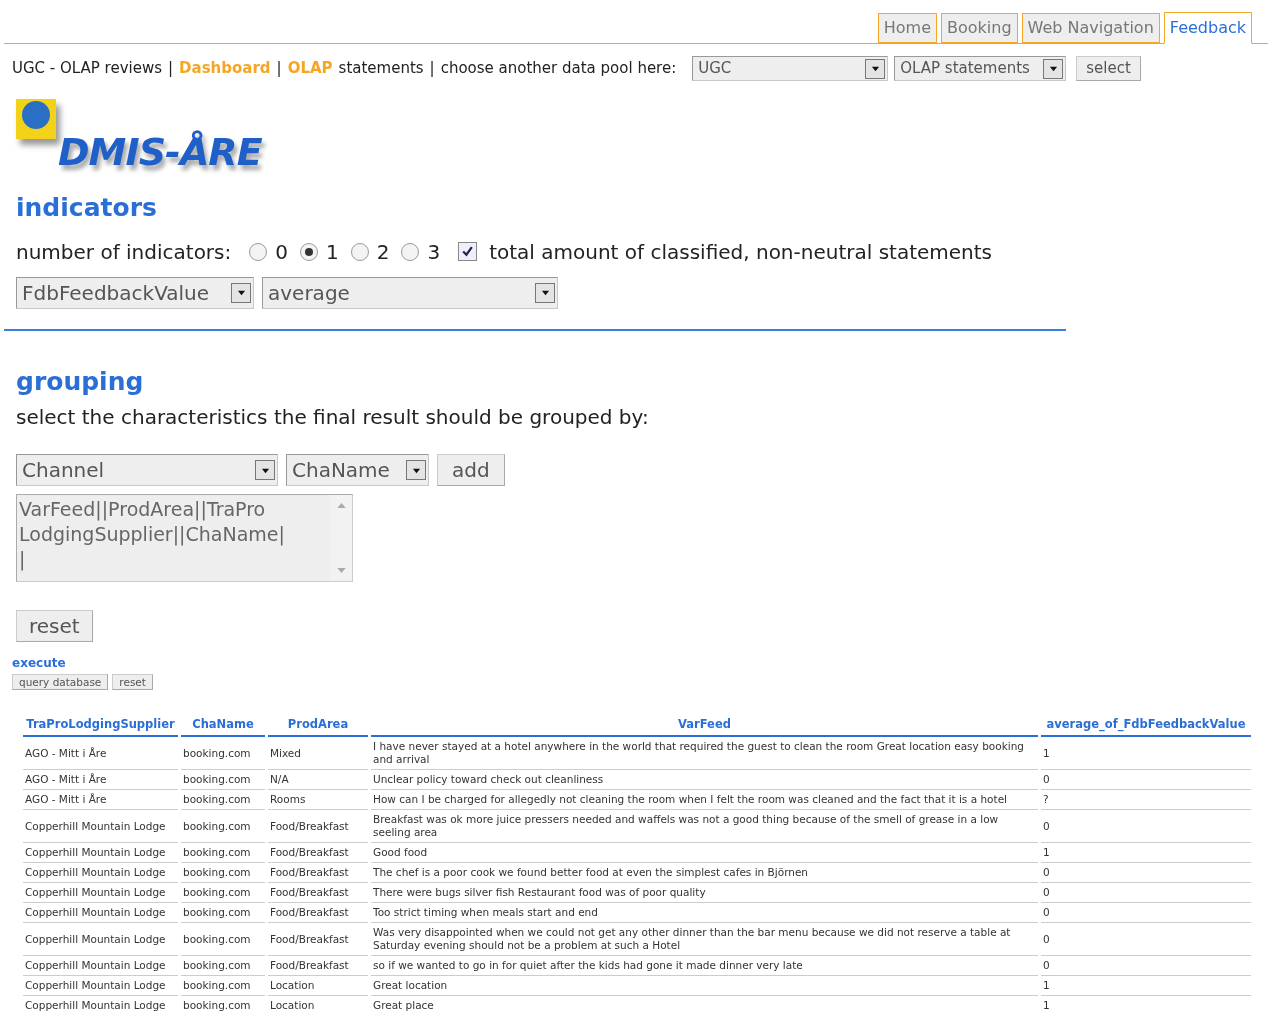  Describe the element at coordinates (704, 966) in the screenshot. I see `table-cell: so if we wanted to go in for quiet after the kids had gone it made dinner very late` at that location.